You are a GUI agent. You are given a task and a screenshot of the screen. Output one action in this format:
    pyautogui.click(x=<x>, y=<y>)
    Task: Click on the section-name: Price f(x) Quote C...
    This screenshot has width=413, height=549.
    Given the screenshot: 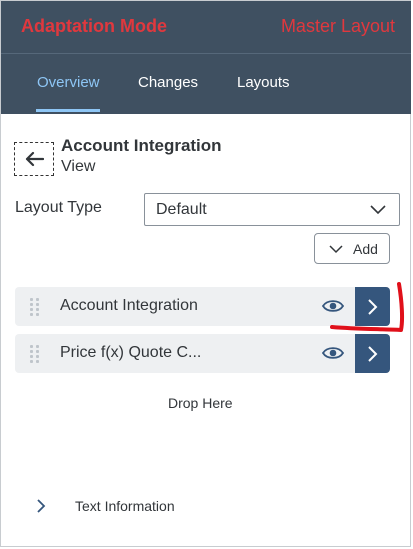 What is the action you would take?
    pyautogui.click(x=131, y=352)
    